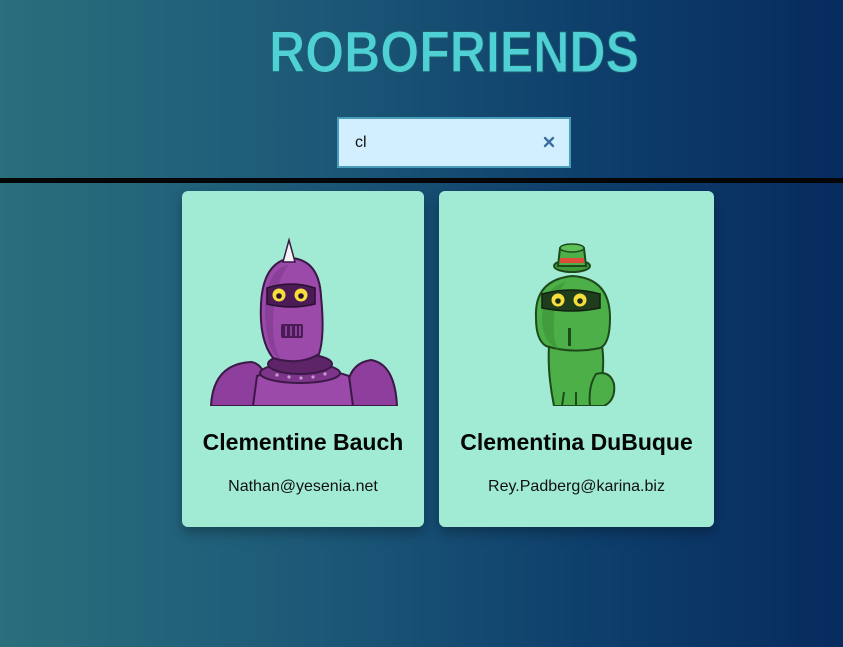  I want to click on robot-name: Clementina DuBuque, so click(576, 442).